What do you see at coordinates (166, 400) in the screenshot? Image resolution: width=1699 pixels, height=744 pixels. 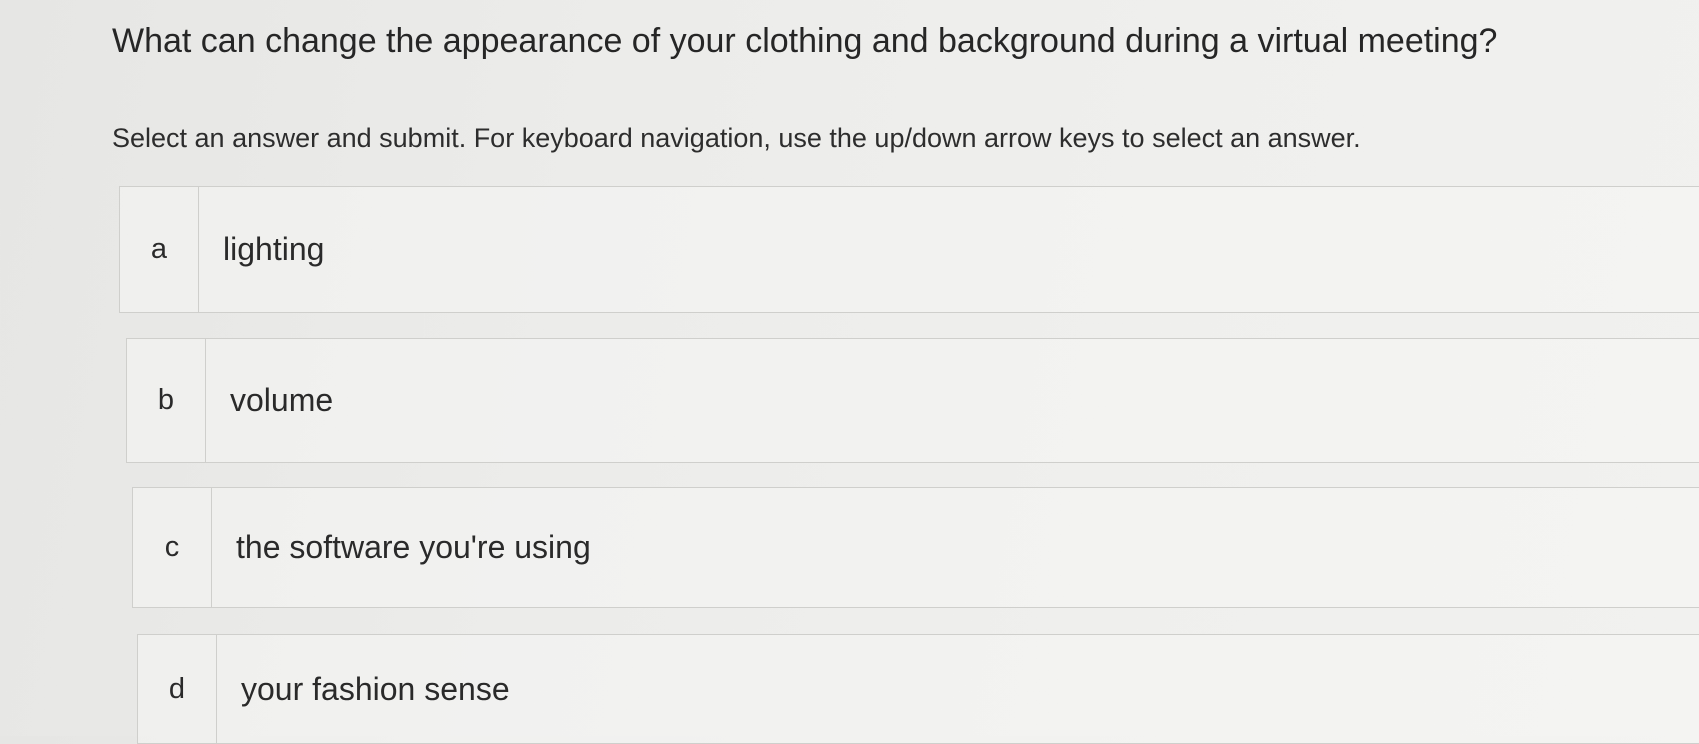 I see `option-letter: b` at bounding box center [166, 400].